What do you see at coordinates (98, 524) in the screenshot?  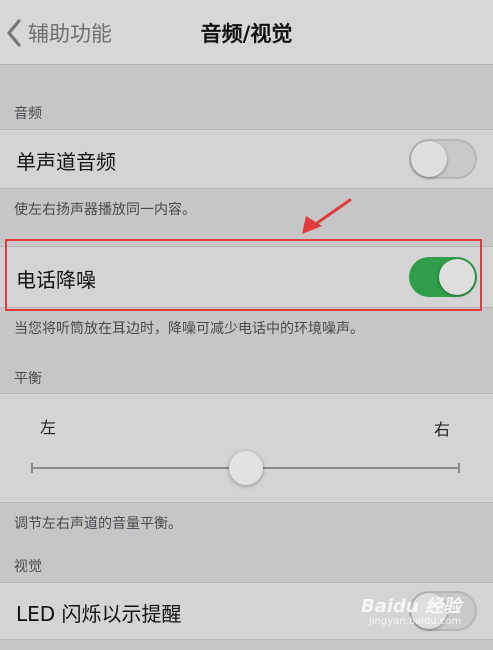 I see `balance-footer: 调节左右声道的音量平衡。` at bounding box center [98, 524].